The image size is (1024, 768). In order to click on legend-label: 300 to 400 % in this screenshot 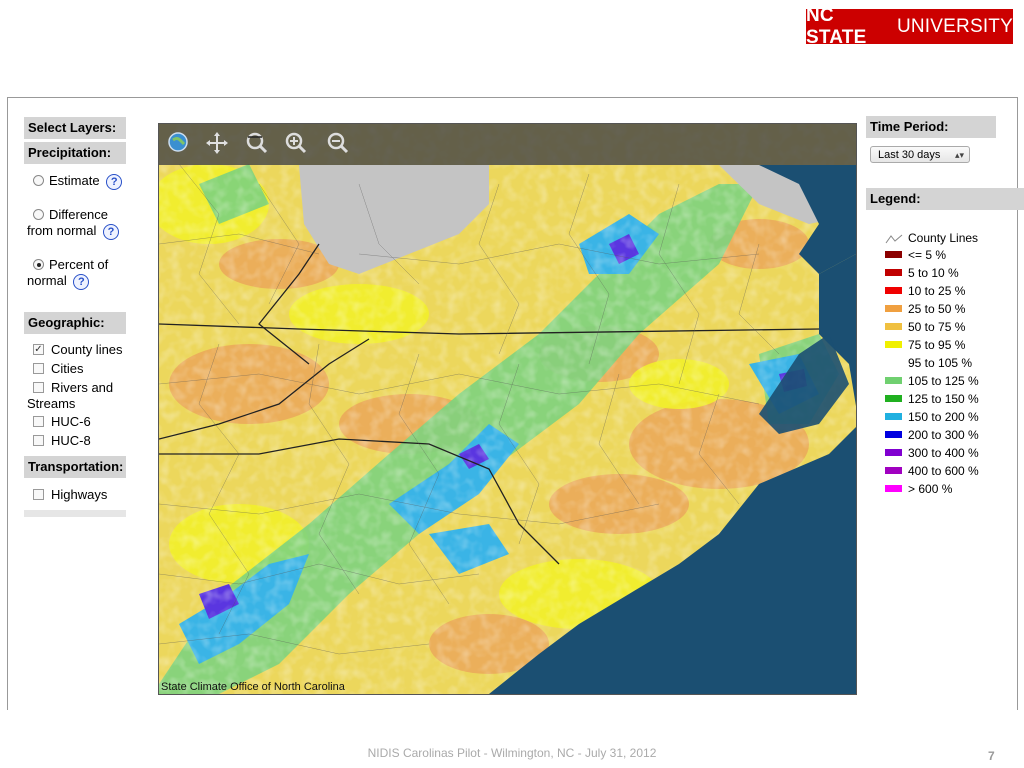, I will do `click(943, 453)`.